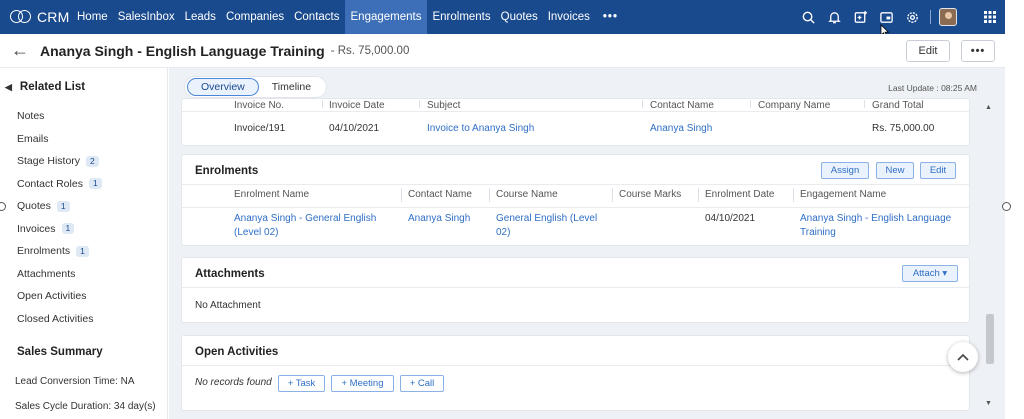 The width and height of the screenshot is (1024, 419). I want to click on tab-companies: Companies, so click(255, 17).